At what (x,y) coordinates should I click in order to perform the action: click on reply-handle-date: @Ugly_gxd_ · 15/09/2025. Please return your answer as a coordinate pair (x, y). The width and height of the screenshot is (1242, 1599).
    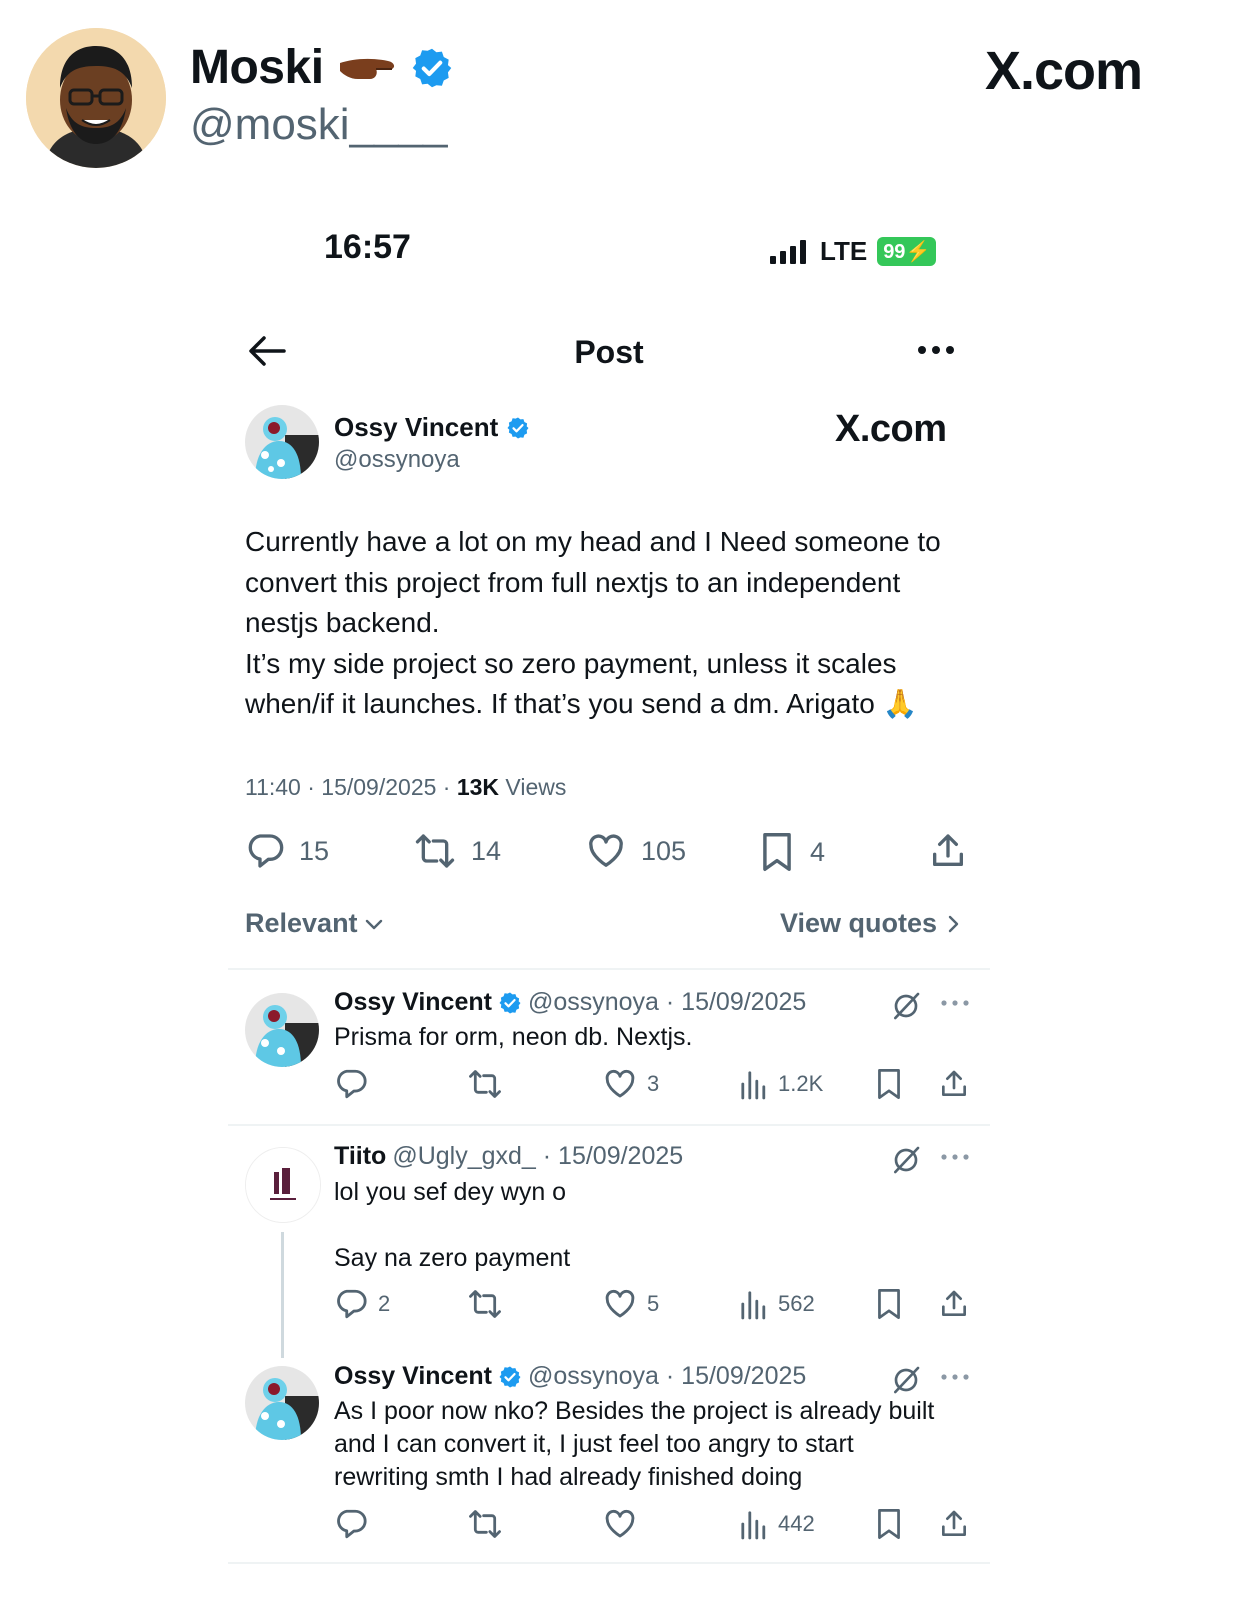
    Looking at the image, I should click on (537, 1156).